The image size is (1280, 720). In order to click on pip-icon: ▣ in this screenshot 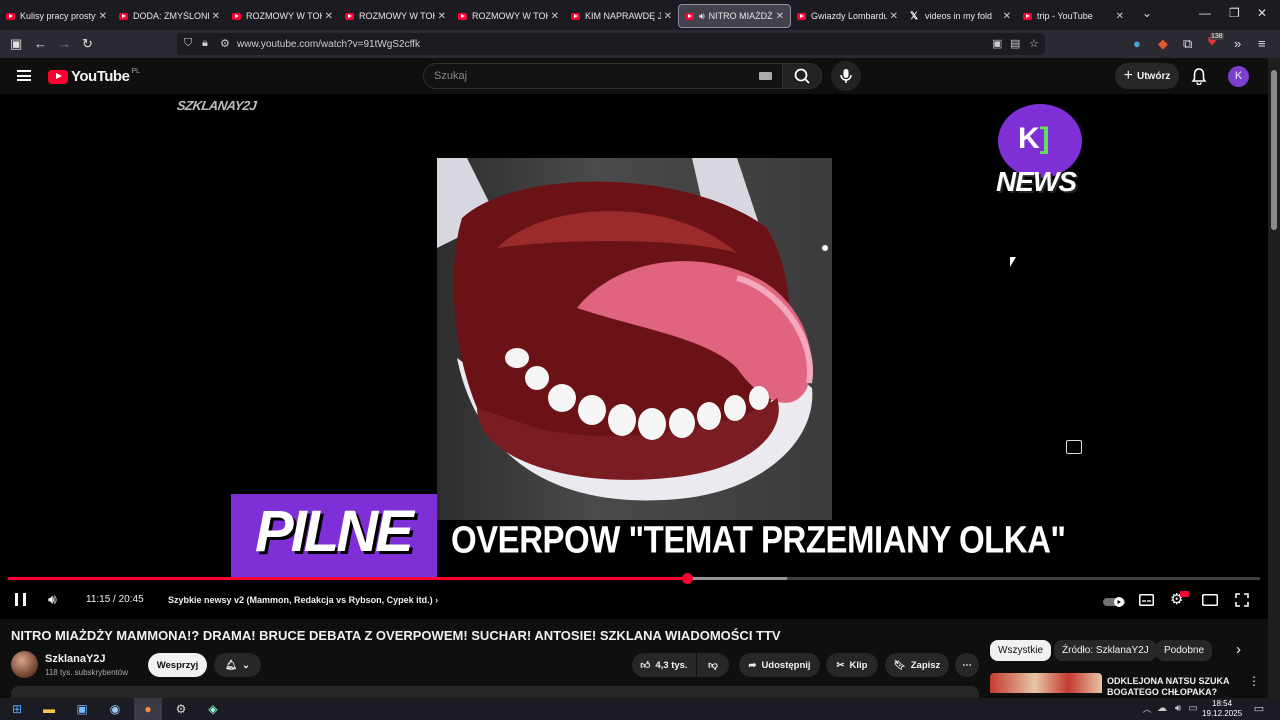, I will do `click(997, 43)`.